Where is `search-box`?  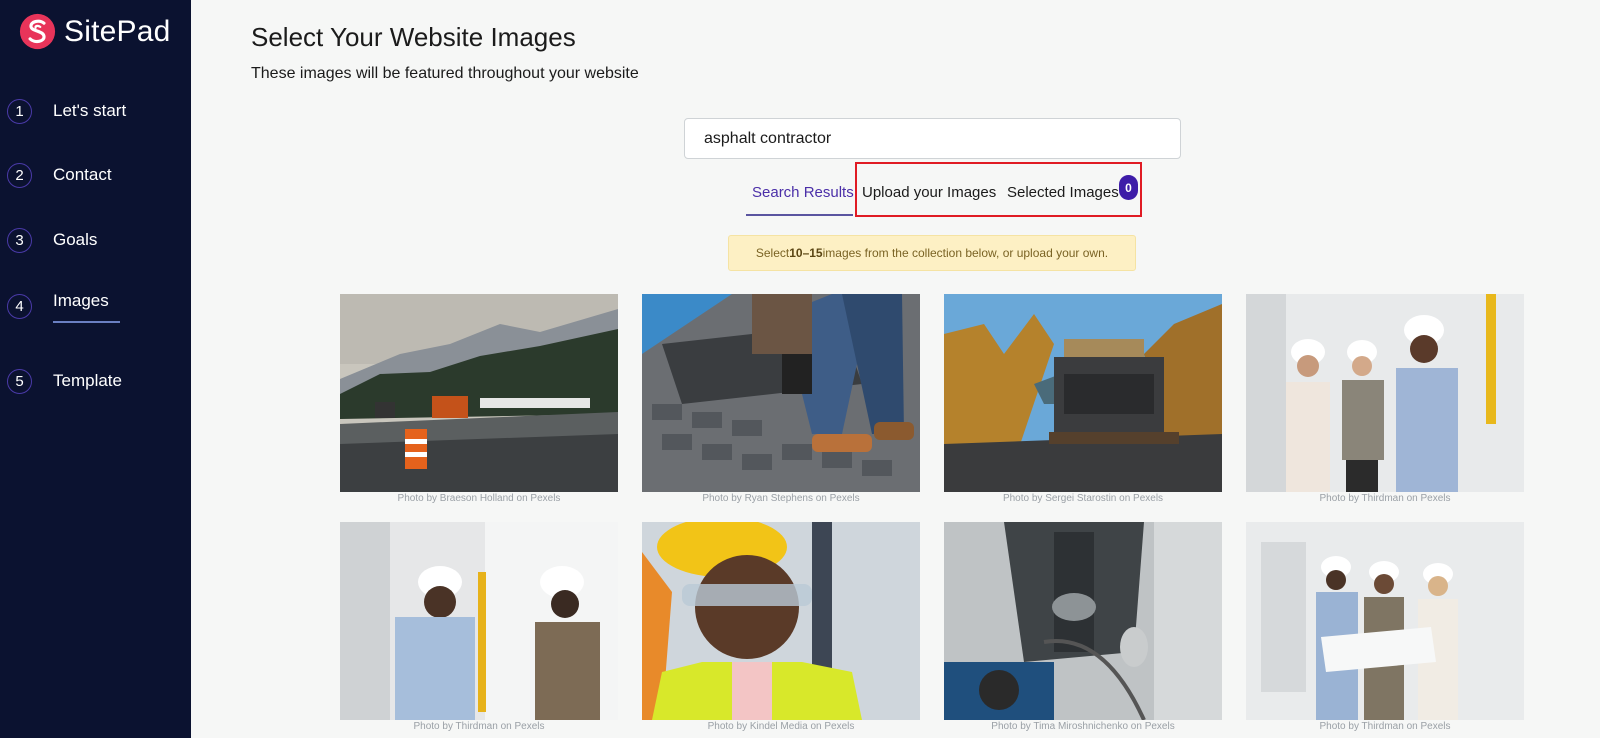 search-box is located at coordinates (932, 138).